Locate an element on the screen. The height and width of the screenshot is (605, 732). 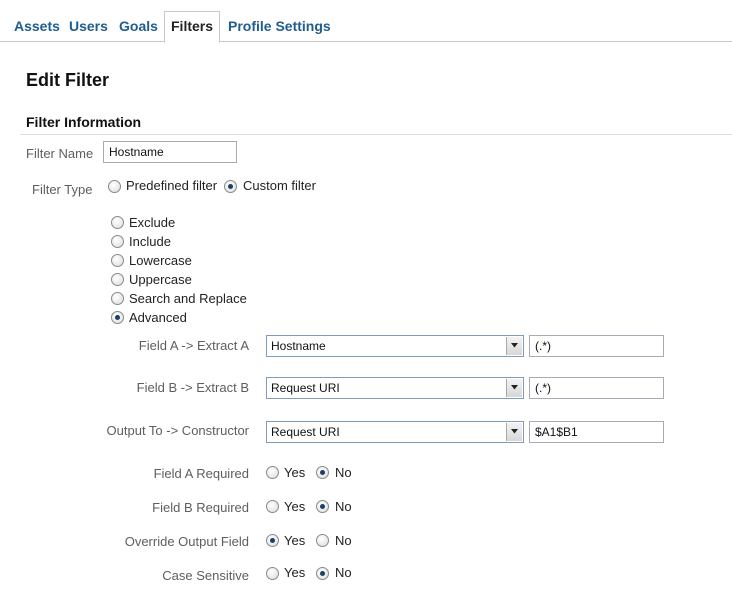
case-sensitive-no-radio is located at coordinates (322, 573).